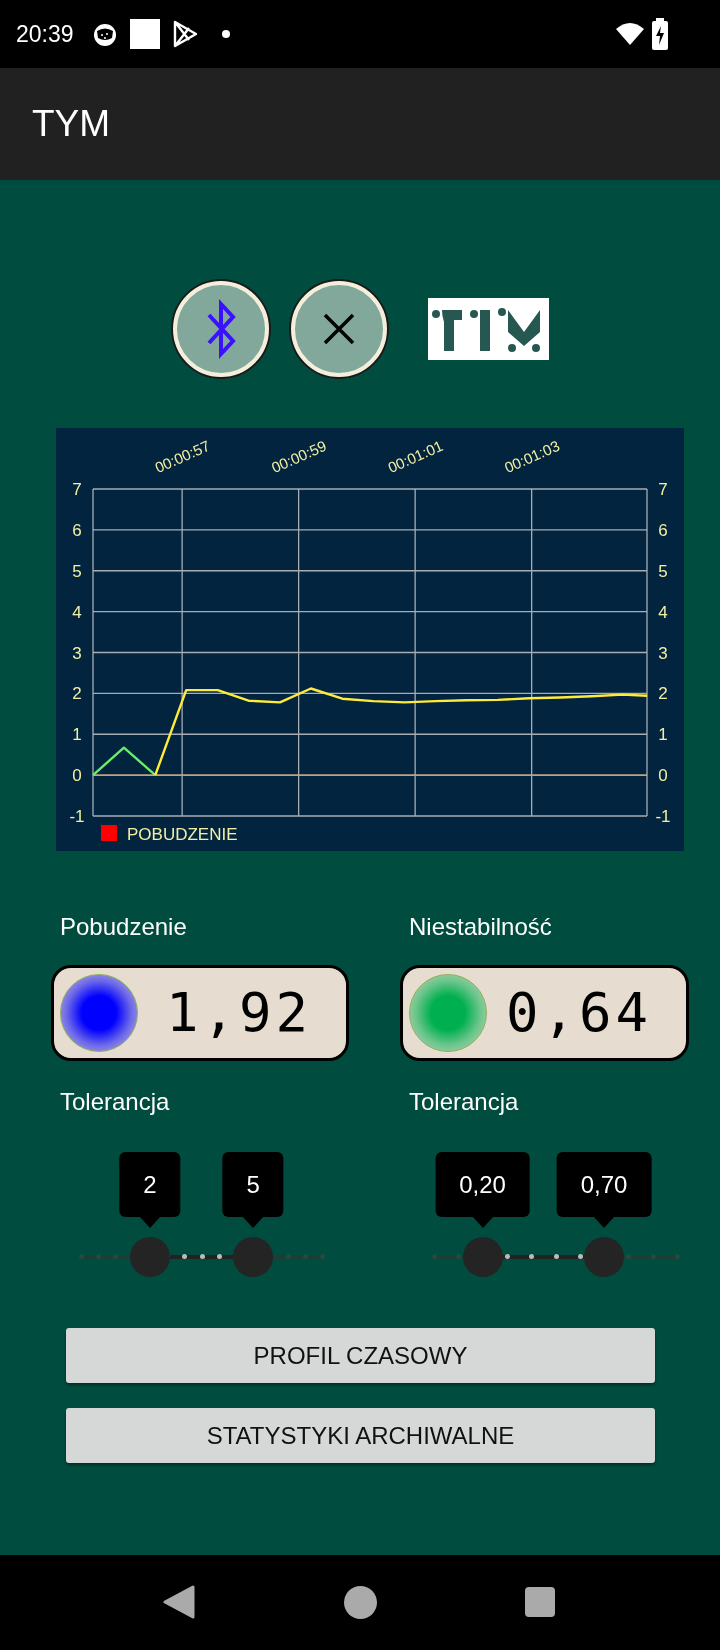 Image resolution: width=720 pixels, height=1650 pixels. Describe the element at coordinates (150, 1184) in the screenshot. I see `value-tooltip: 2` at that location.